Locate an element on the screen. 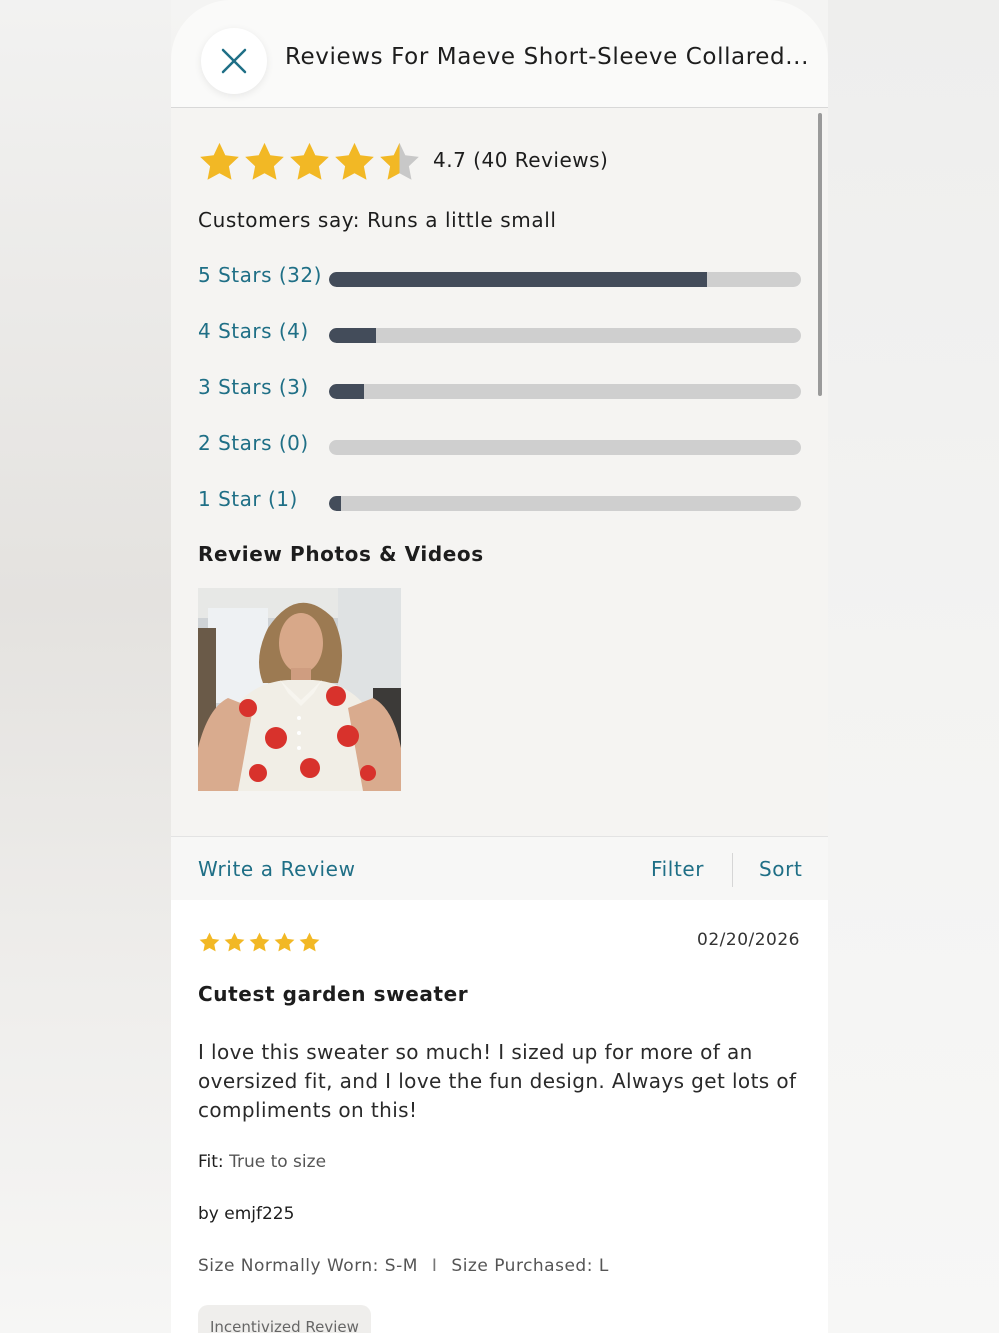 This screenshot has height=1333, width=999. rating-bar-5: 5 Stars (32) is located at coordinates (499, 278).